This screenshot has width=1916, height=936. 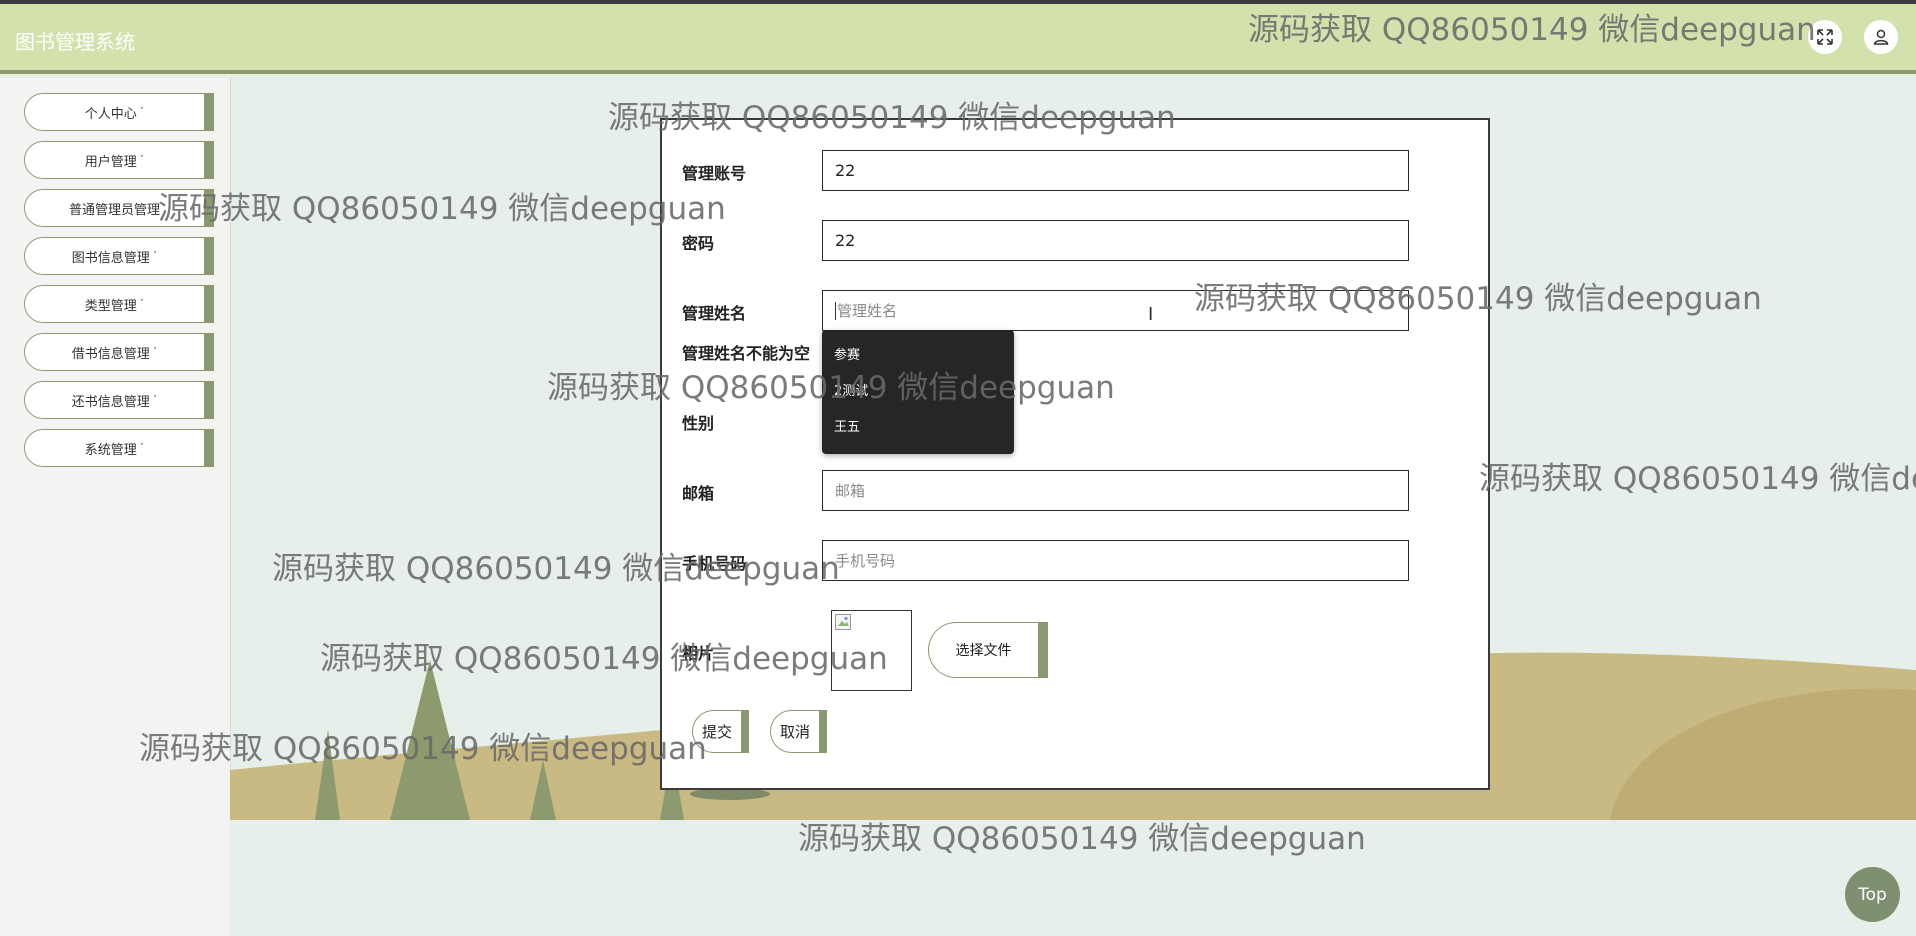 I want to click on sidebar-item-personal-center: 个人中心 ˅, so click(x=119, y=112).